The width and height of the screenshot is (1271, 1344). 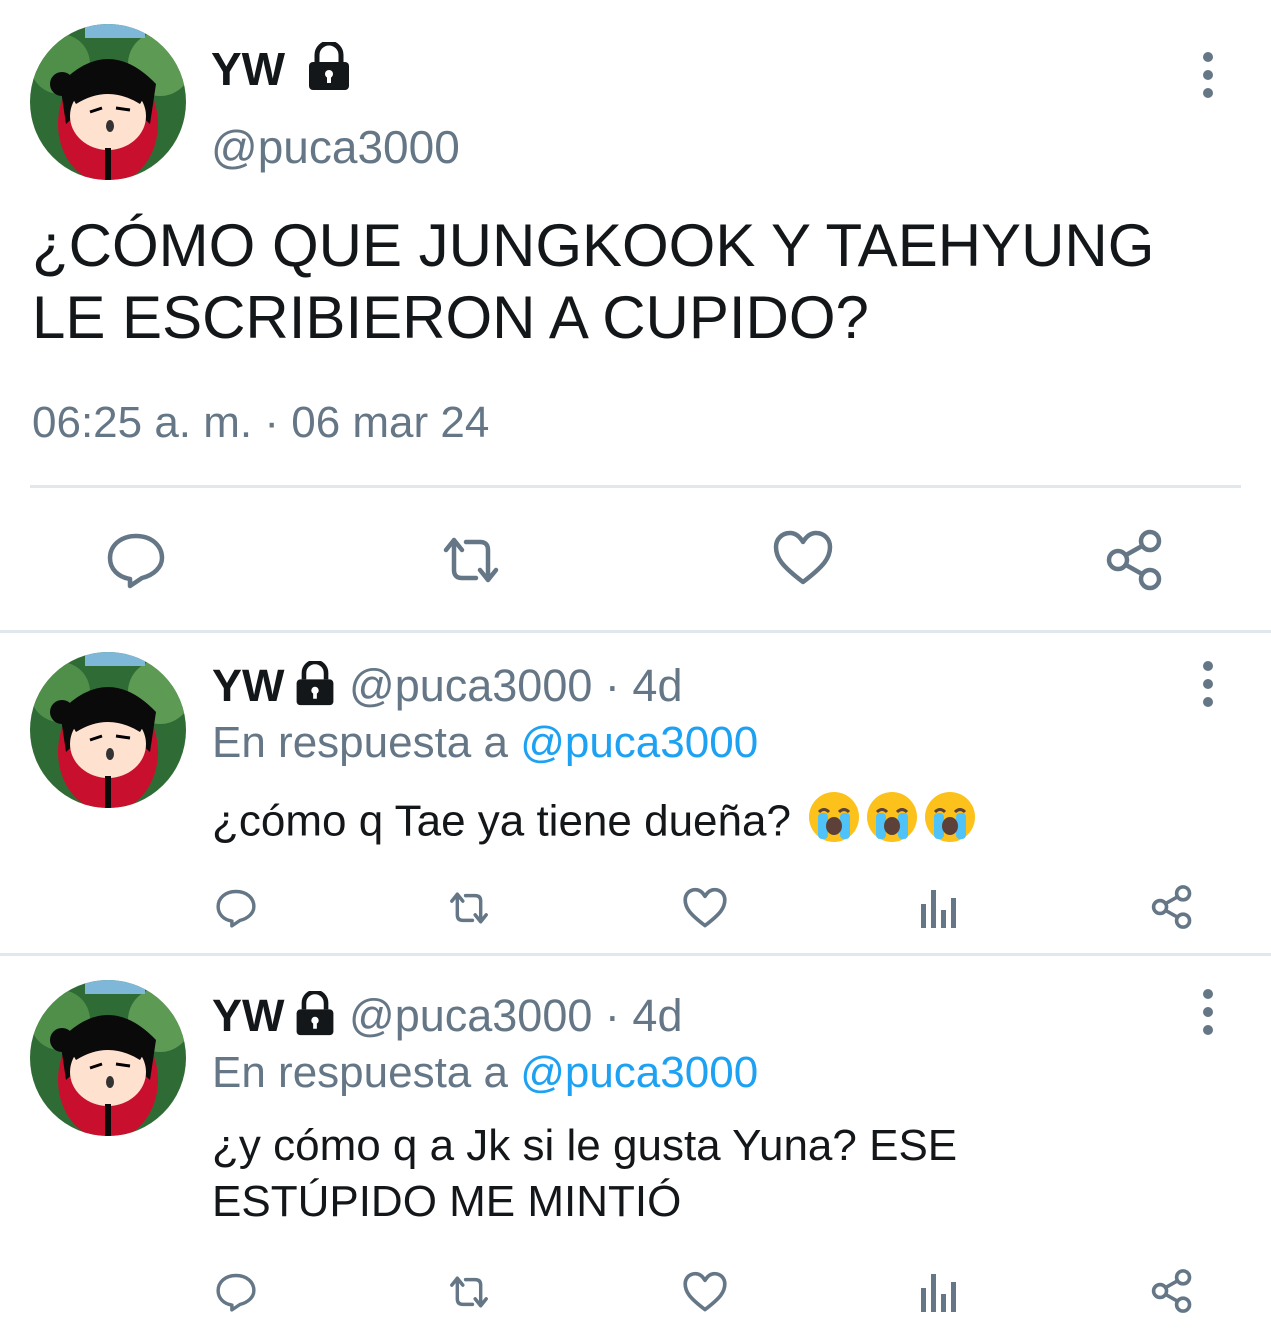 I want to click on reply-text-content: ¿cómo q Tae ya tiene dueña?, so click(x=501, y=821).